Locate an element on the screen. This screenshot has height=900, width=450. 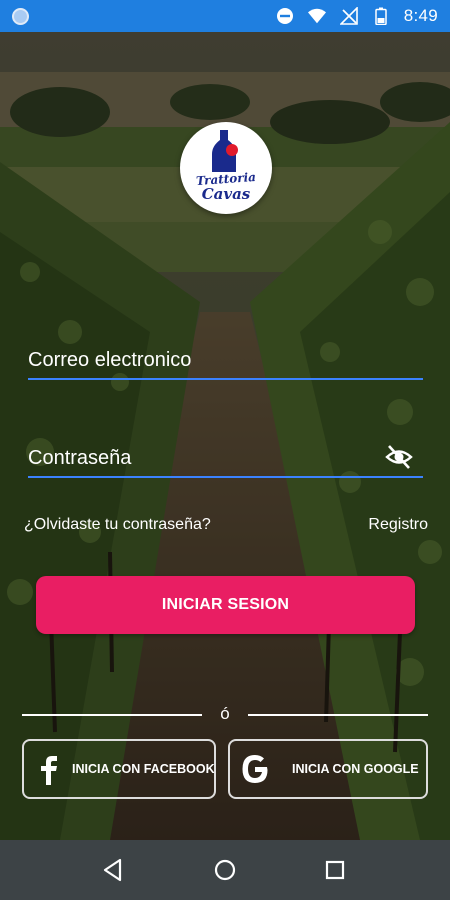
trattoria-cavas-logo: Trattoria Cavas is located at coordinates (226, 168).